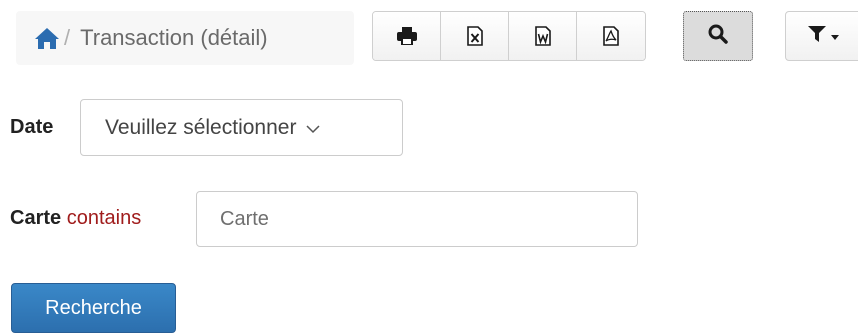 The height and width of the screenshot is (333, 858). What do you see at coordinates (201, 127) in the screenshot?
I see `date-select-value: Veuillez sélectionner` at bounding box center [201, 127].